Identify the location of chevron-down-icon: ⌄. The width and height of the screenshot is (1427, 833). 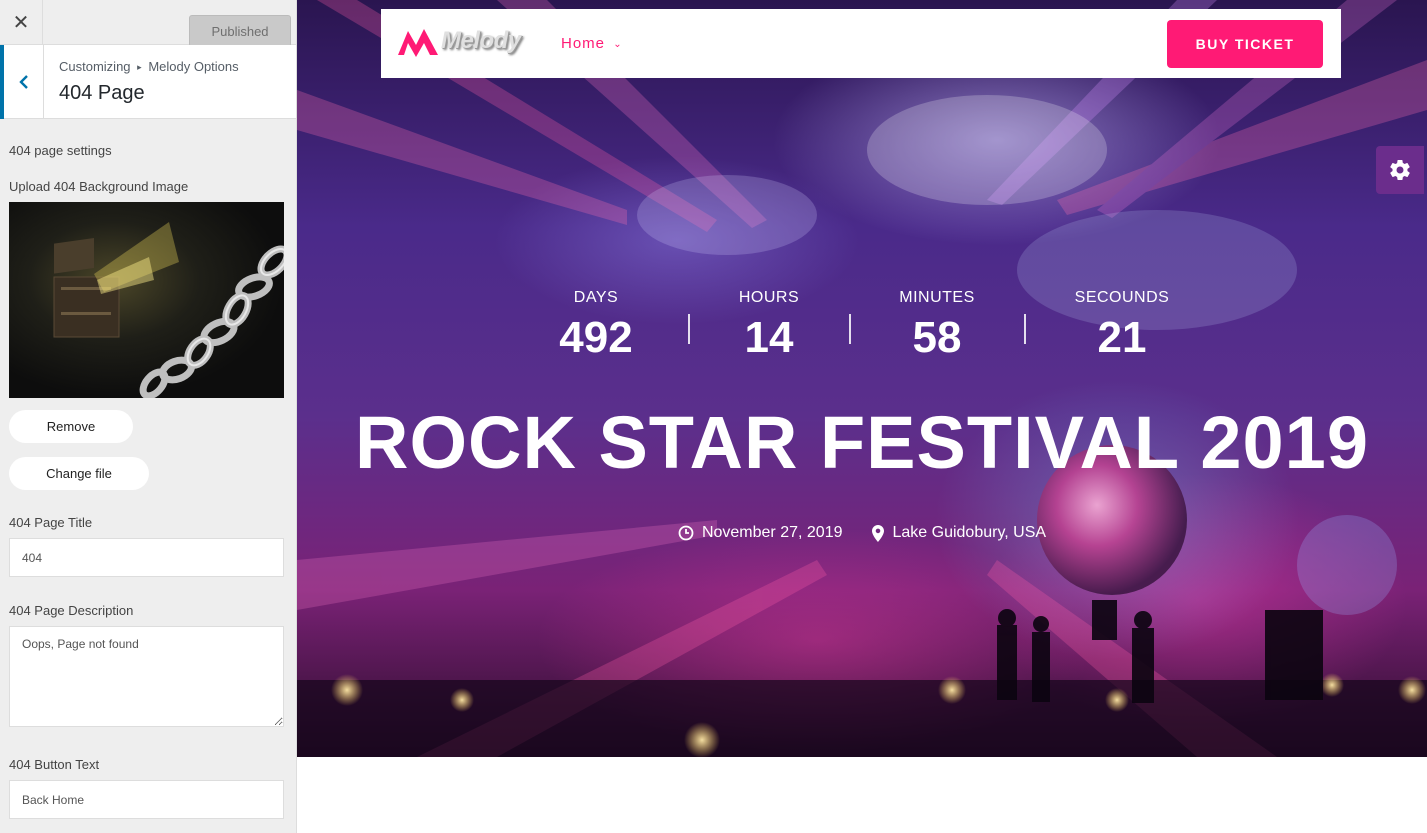
(618, 44).